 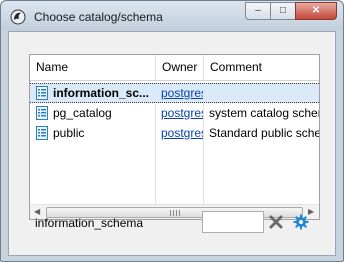 What do you see at coordinates (261, 67) in the screenshot?
I see `column-header-comment: Comment` at bounding box center [261, 67].